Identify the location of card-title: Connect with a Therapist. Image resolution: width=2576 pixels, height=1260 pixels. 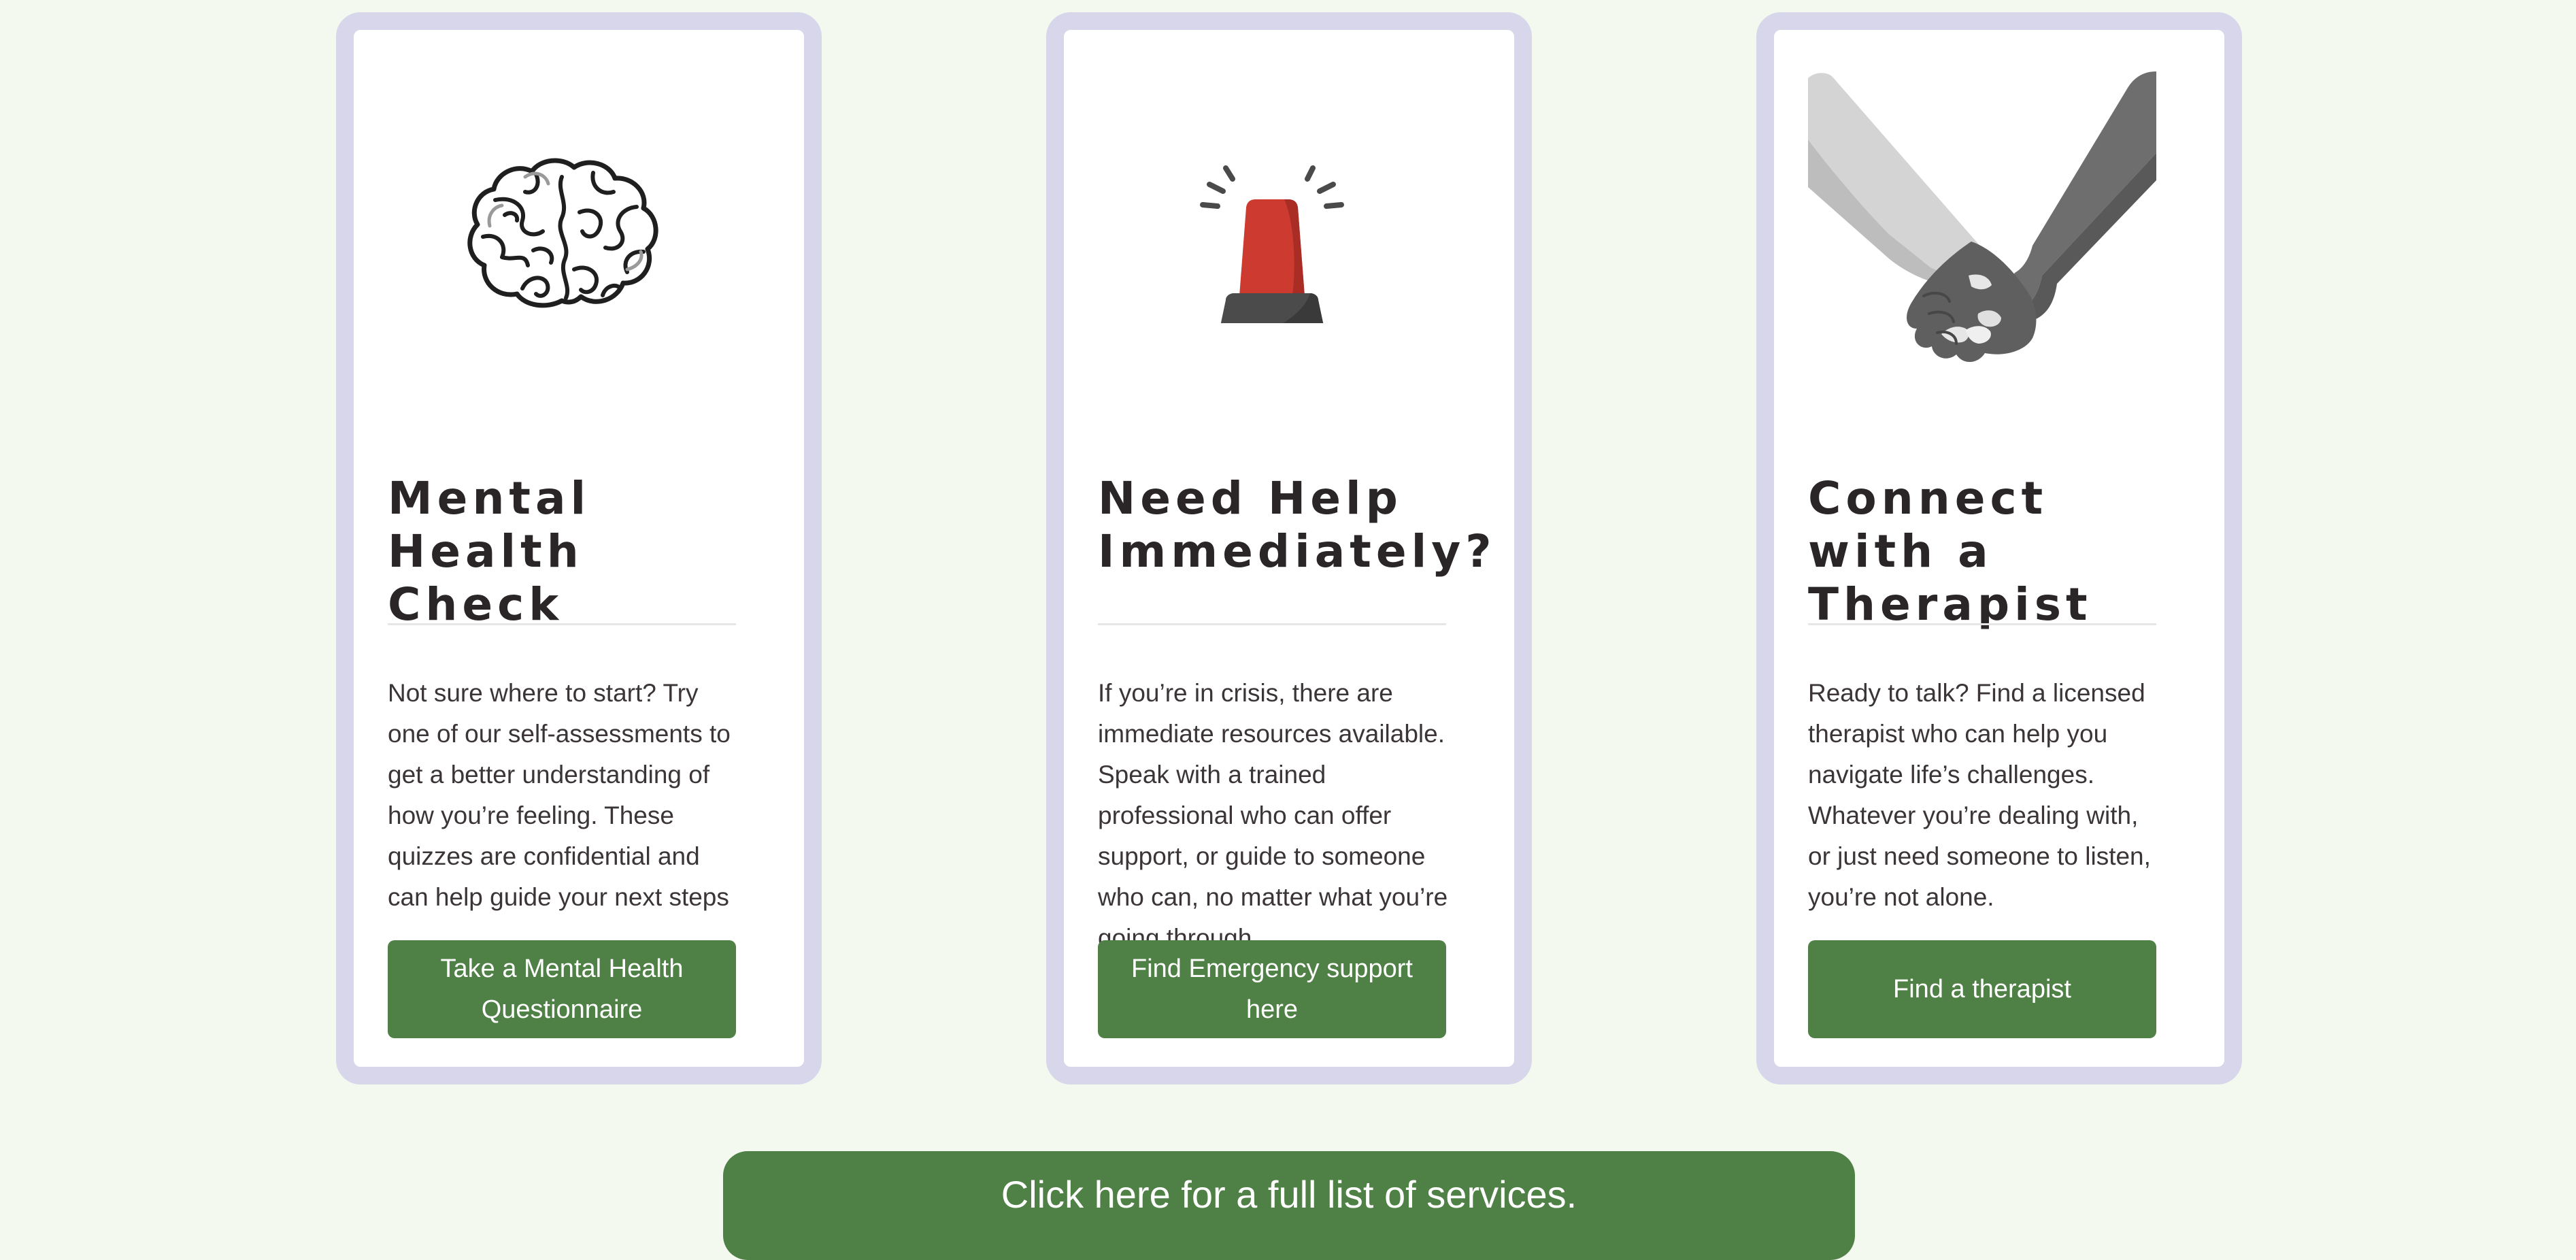
(1950, 552).